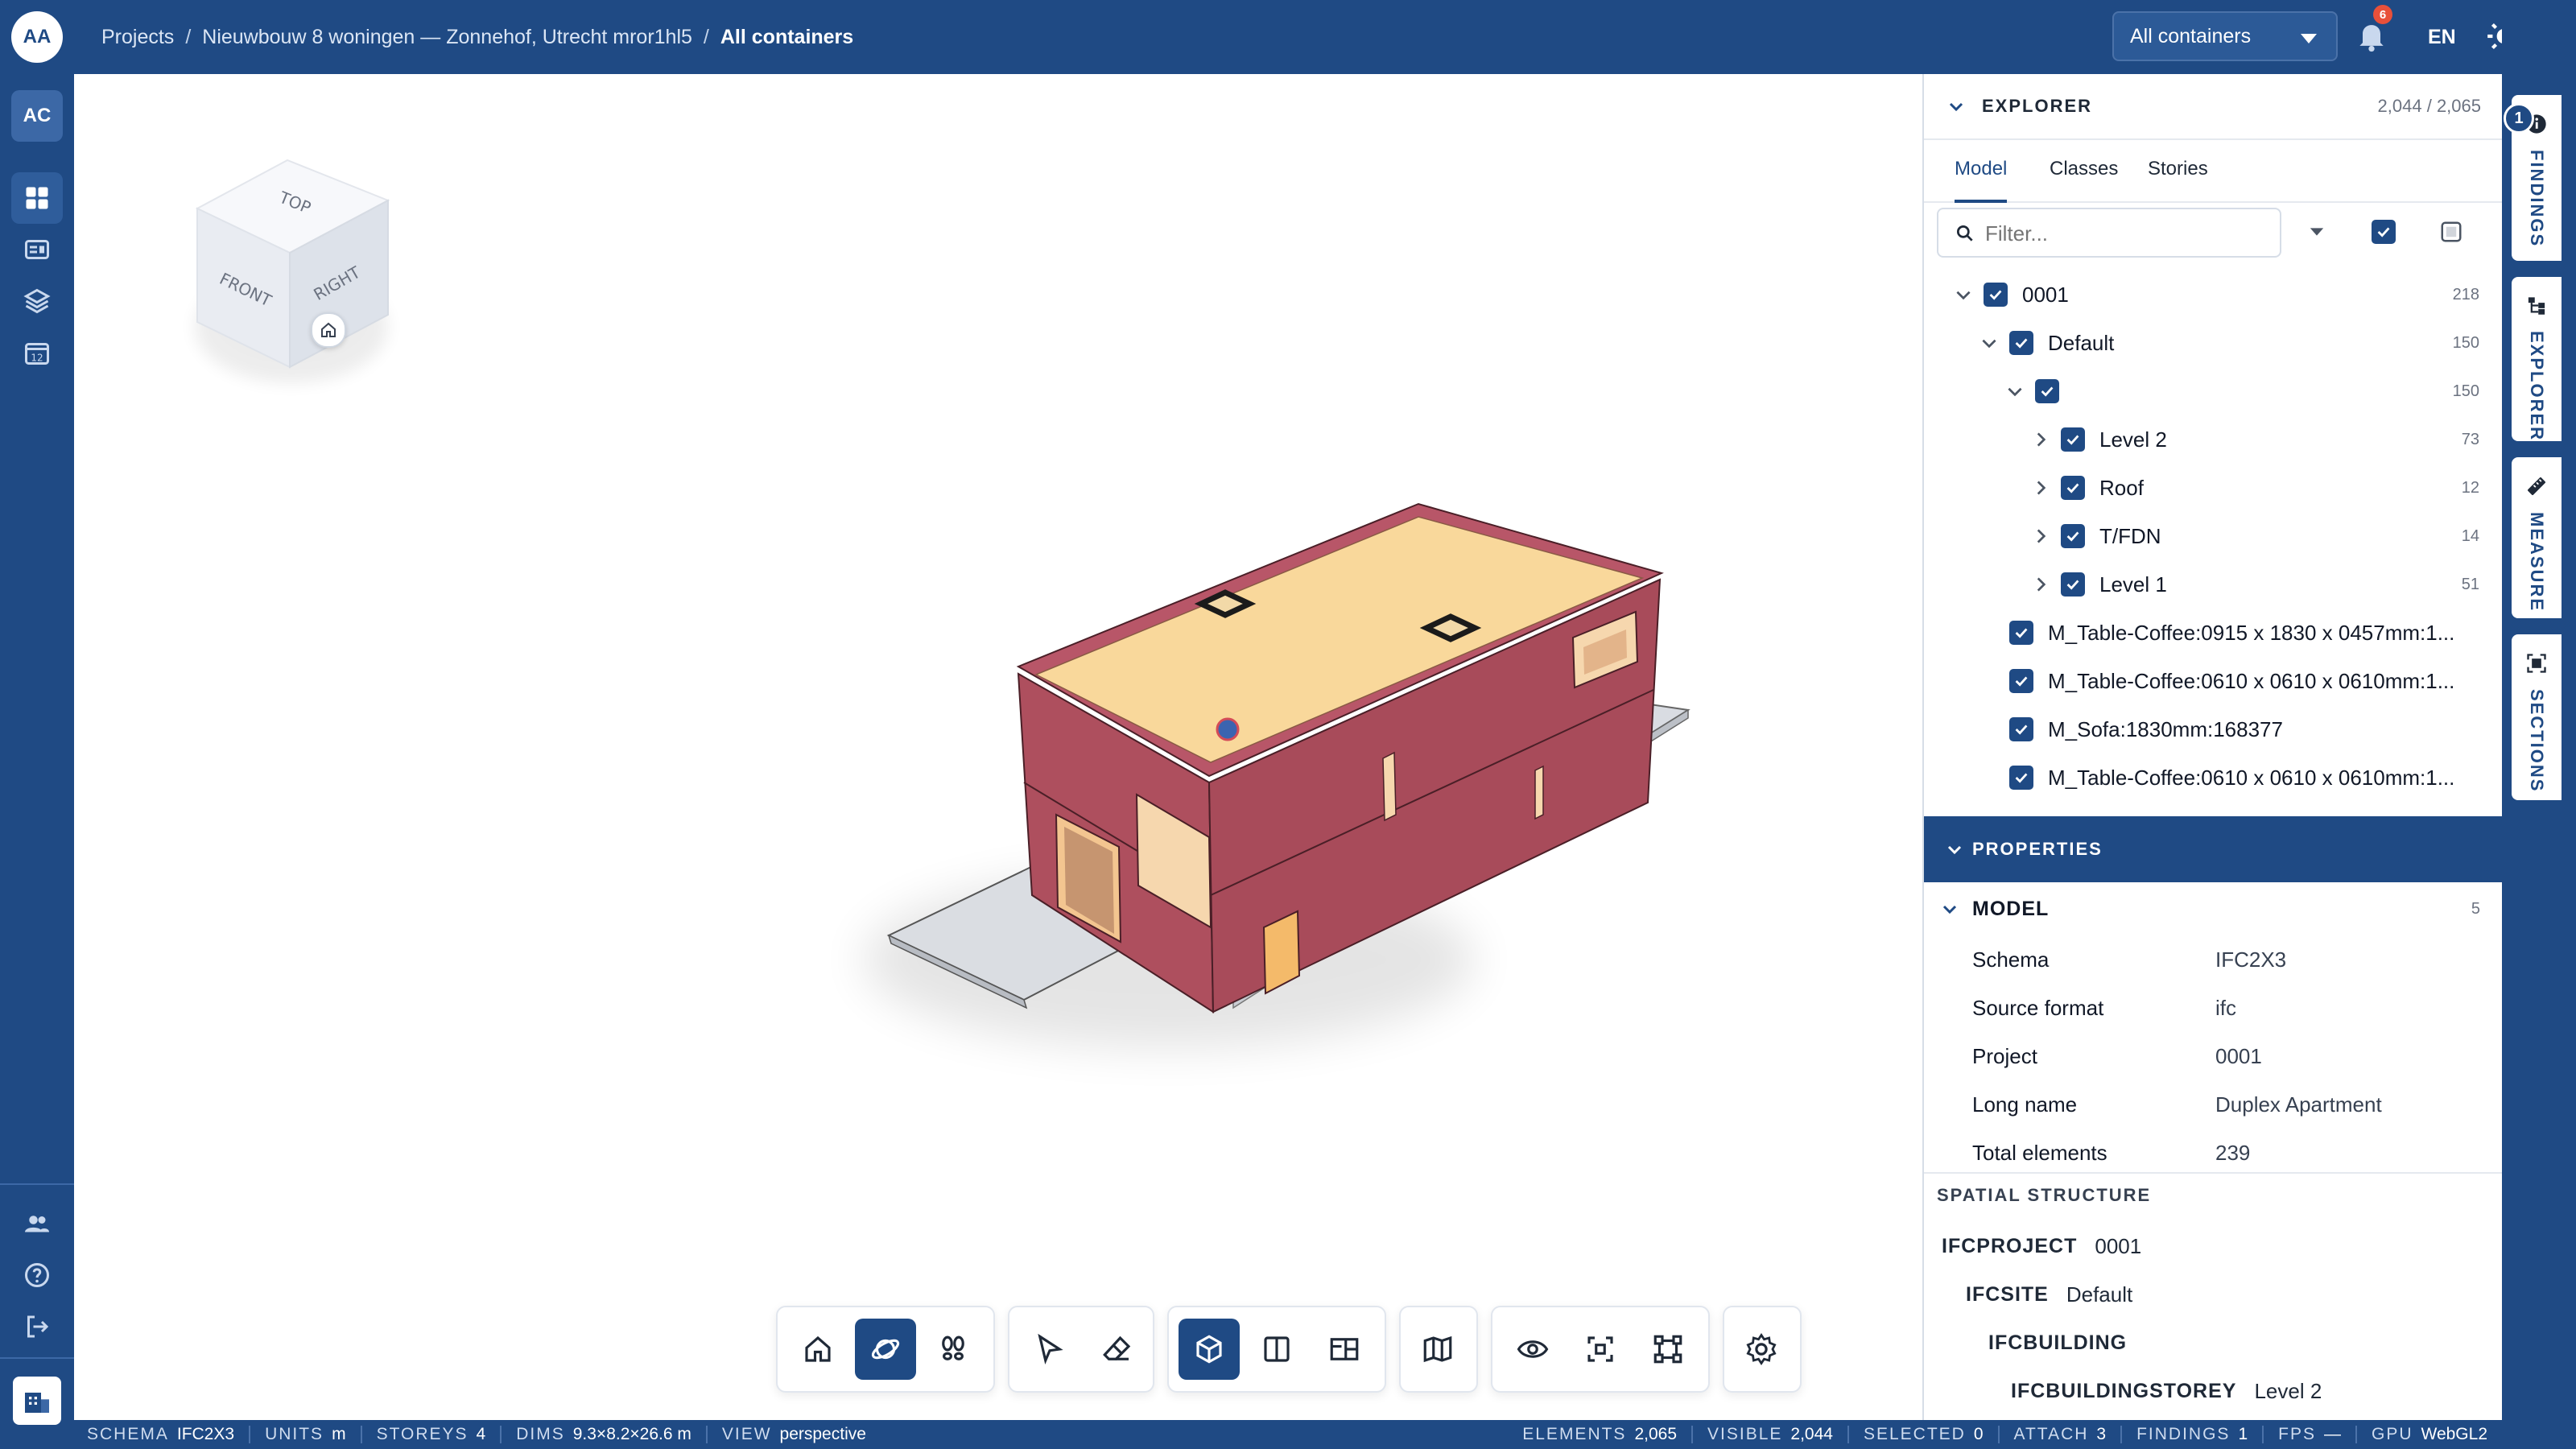 This screenshot has width=2576, height=1449. What do you see at coordinates (2178, 169) in the screenshot?
I see `tab-stories: Stories` at bounding box center [2178, 169].